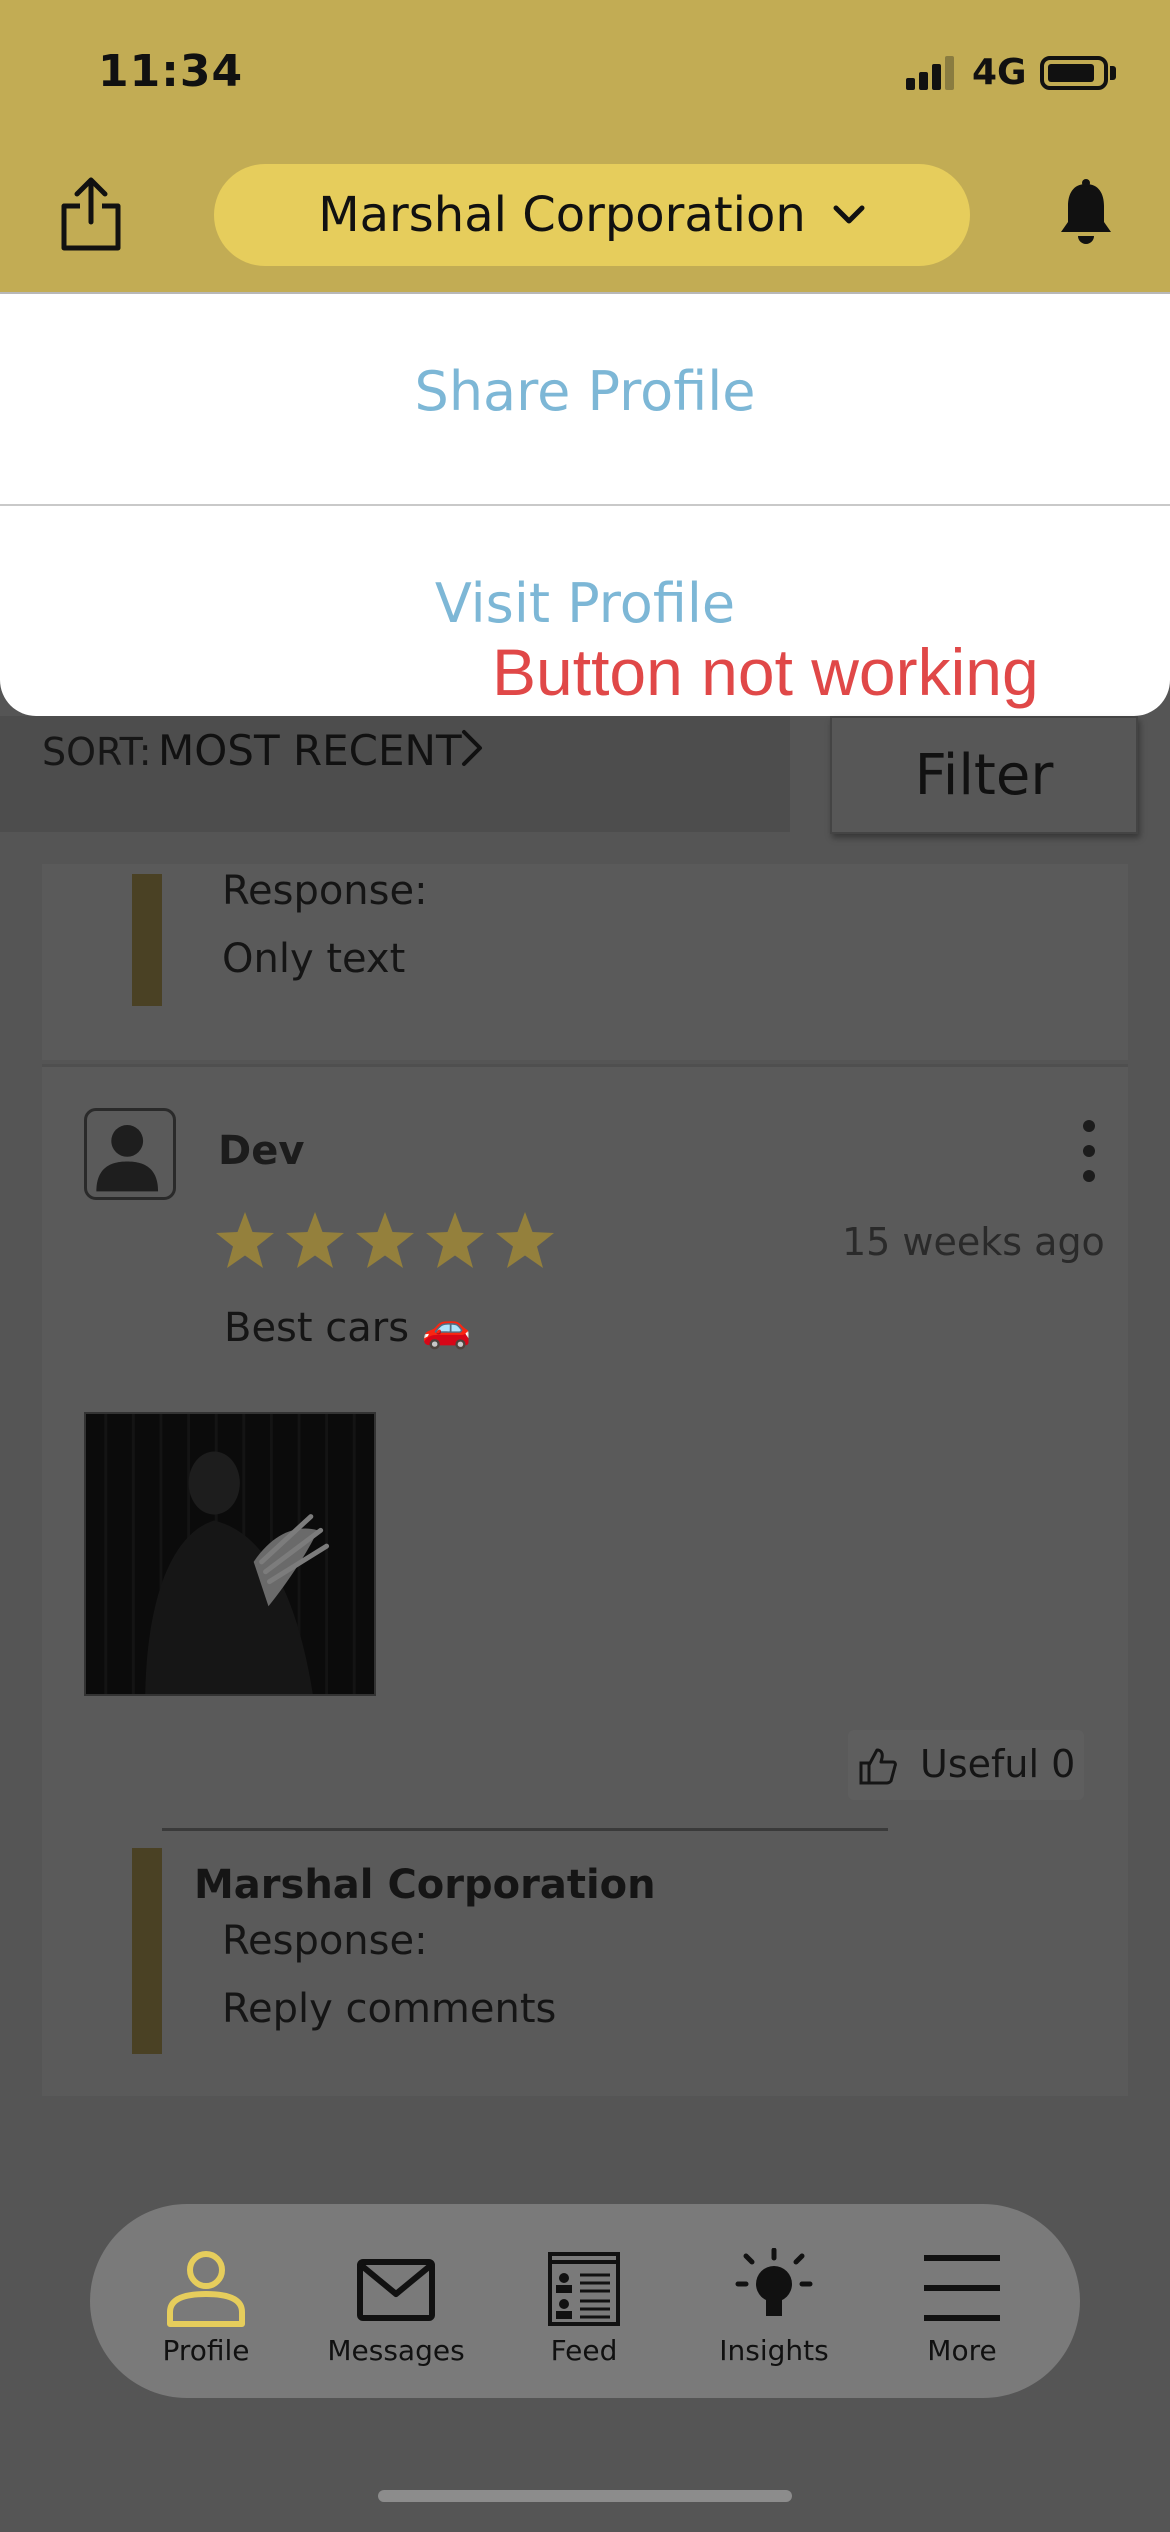 Image resolution: width=1170 pixels, height=2532 pixels. What do you see at coordinates (261, 1151) in the screenshot?
I see `reviewer-name: Dev` at bounding box center [261, 1151].